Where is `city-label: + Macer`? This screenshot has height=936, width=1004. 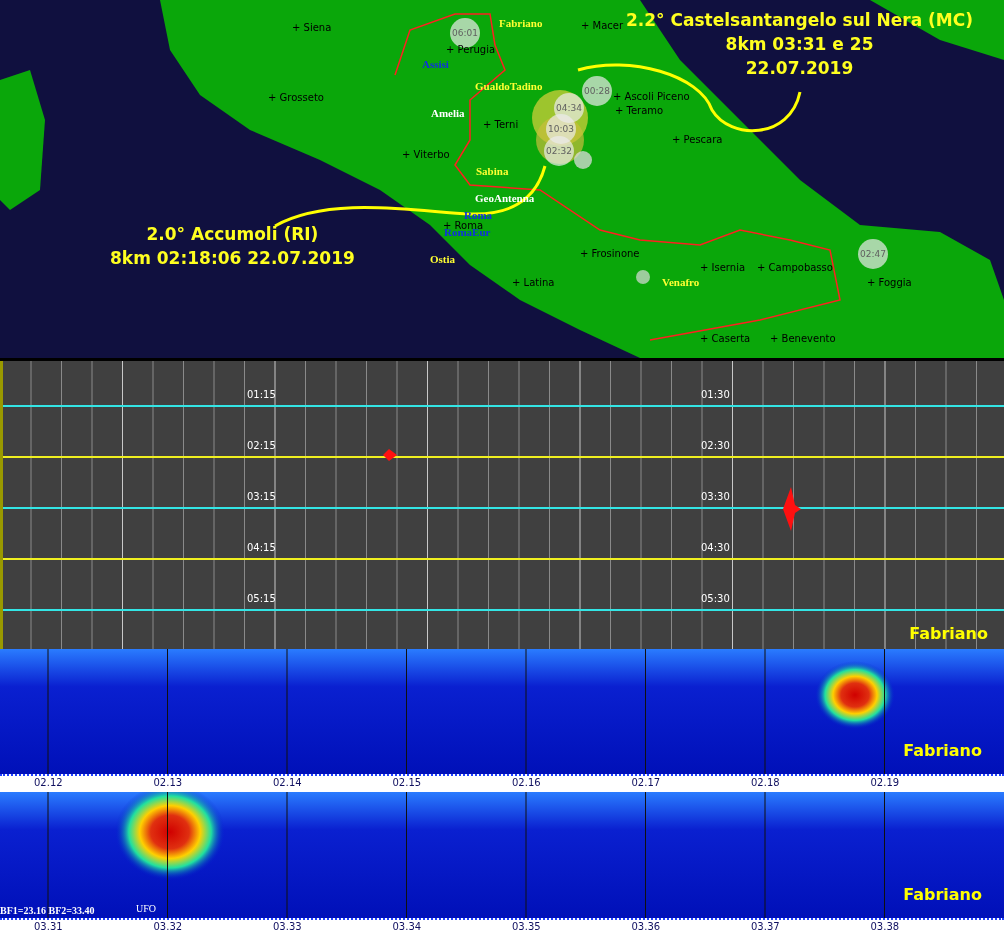
city-label: + Macer is located at coordinates (602, 25).